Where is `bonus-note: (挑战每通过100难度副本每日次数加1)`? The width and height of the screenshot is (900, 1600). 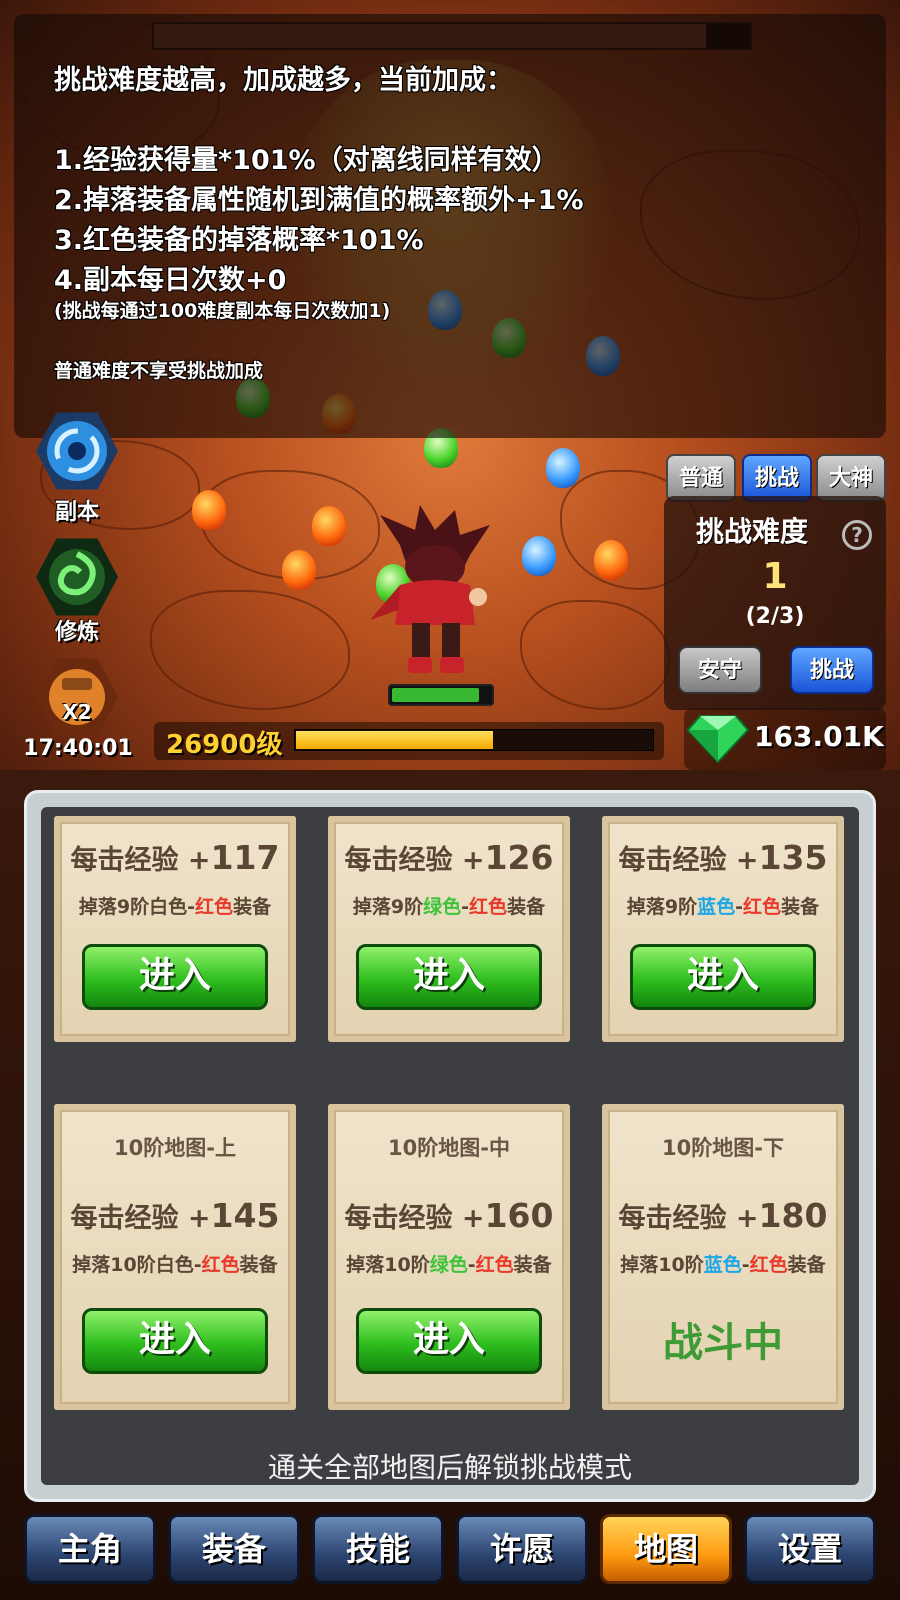 bonus-note: (挑战每通过100难度副本每日次数加1) is located at coordinates (222, 311).